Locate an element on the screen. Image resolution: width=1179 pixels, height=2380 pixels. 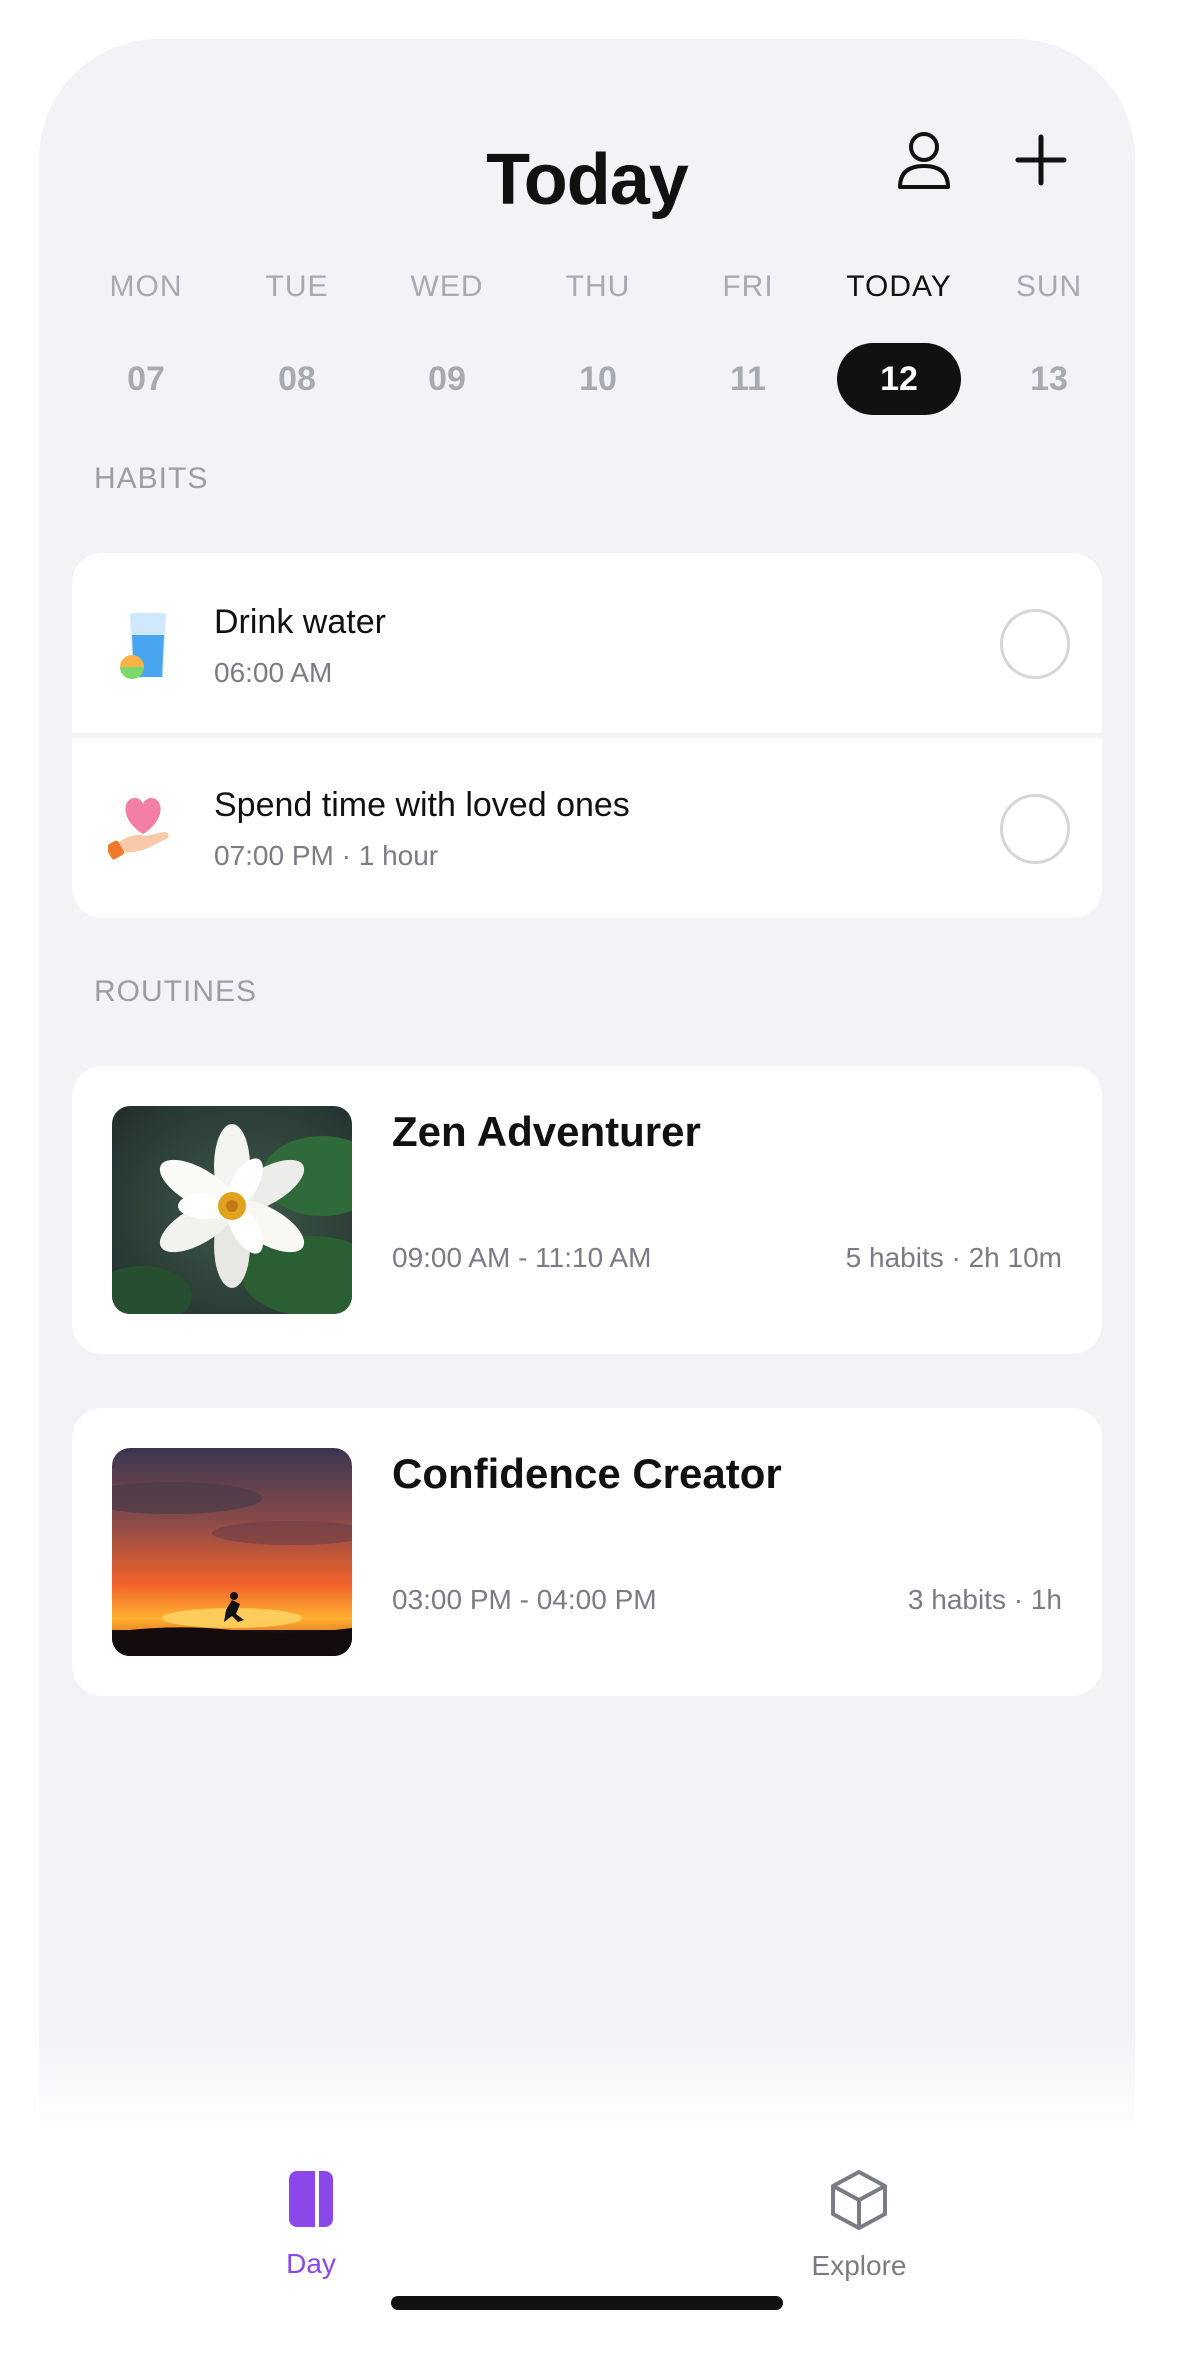
day-book-icon is located at coordinates (311, 2199).